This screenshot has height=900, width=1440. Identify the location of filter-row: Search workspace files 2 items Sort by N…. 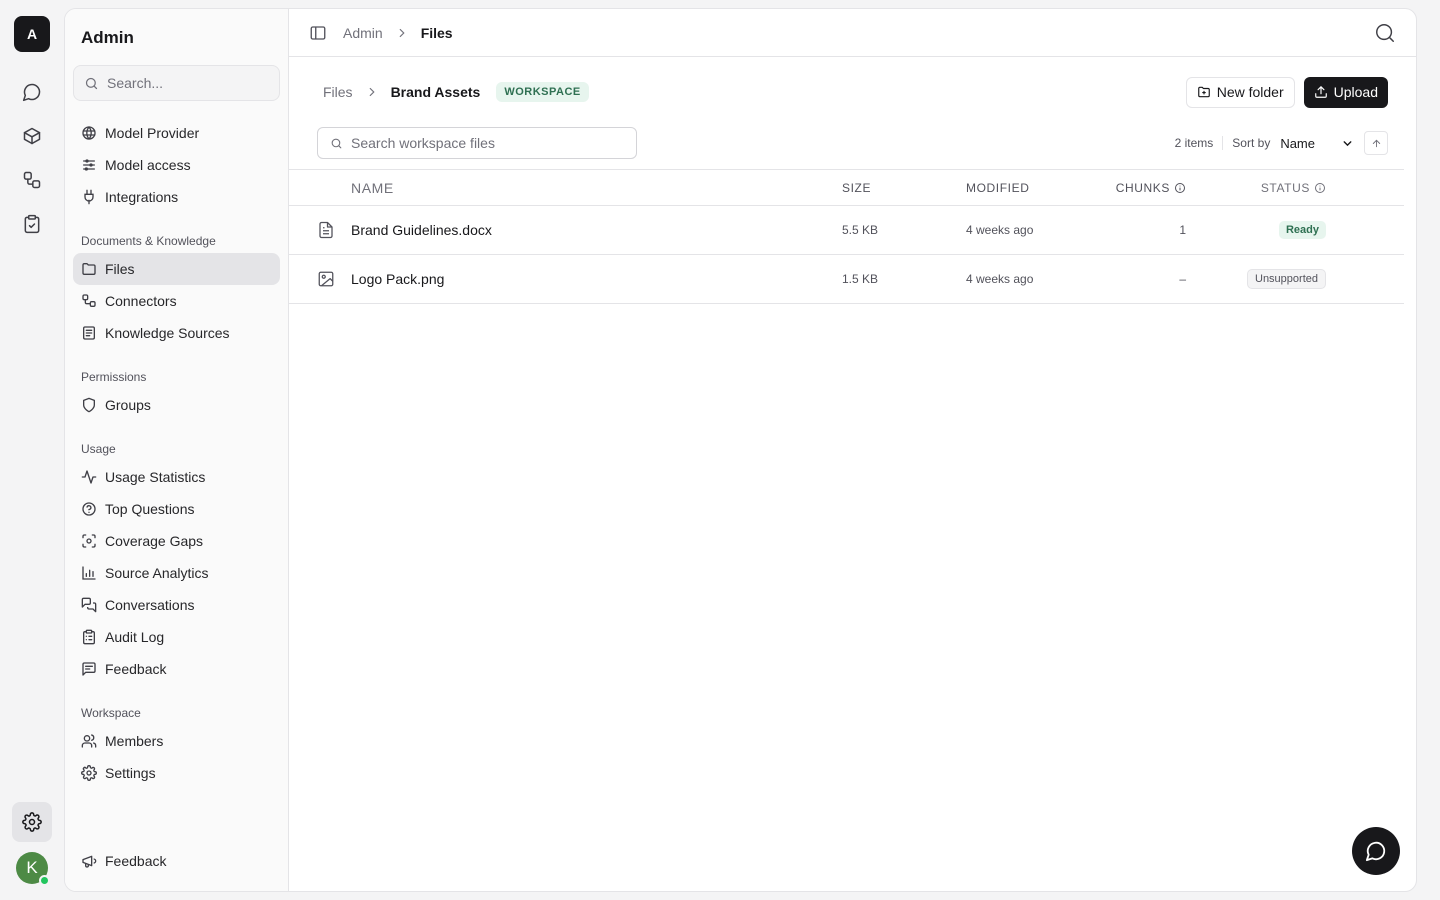
(852, 148).